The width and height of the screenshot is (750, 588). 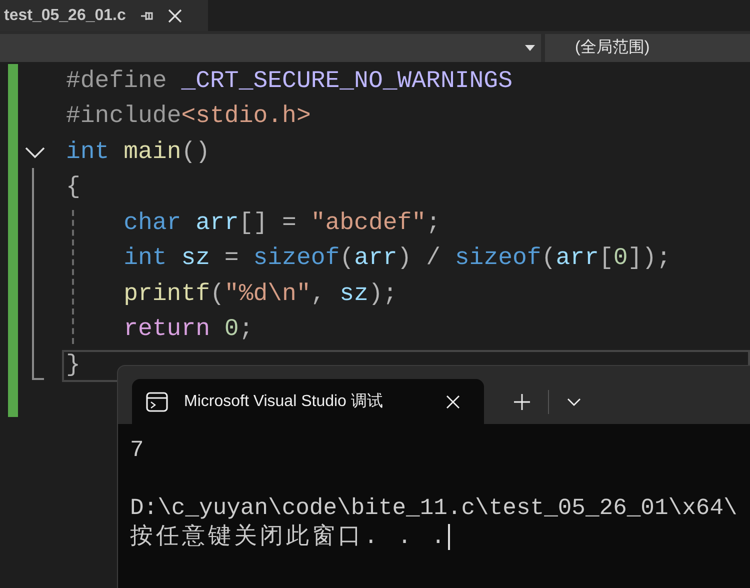 What do you see at coordinates (73, 188) in the screenshot?
I see `code-line: {` at bounding box center [73, 188].